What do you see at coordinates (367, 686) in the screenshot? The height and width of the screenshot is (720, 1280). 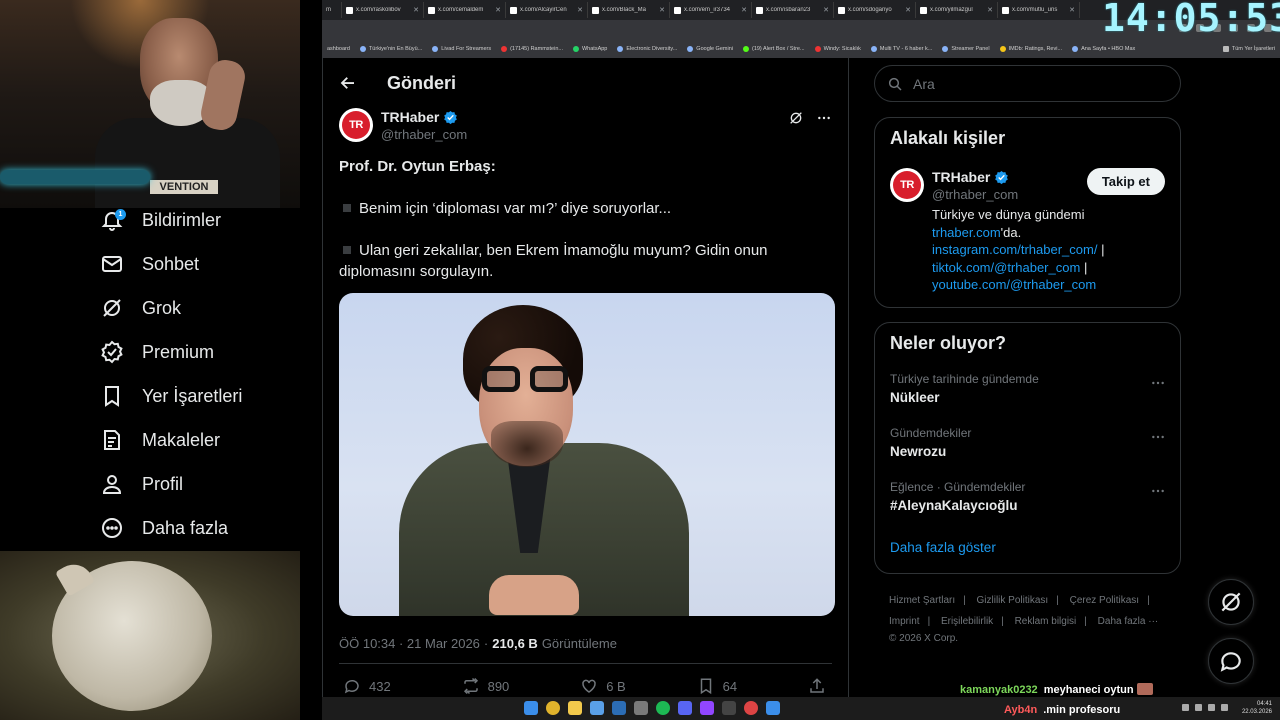 I see `reply-button: 432` at bounding box center [367, 686].